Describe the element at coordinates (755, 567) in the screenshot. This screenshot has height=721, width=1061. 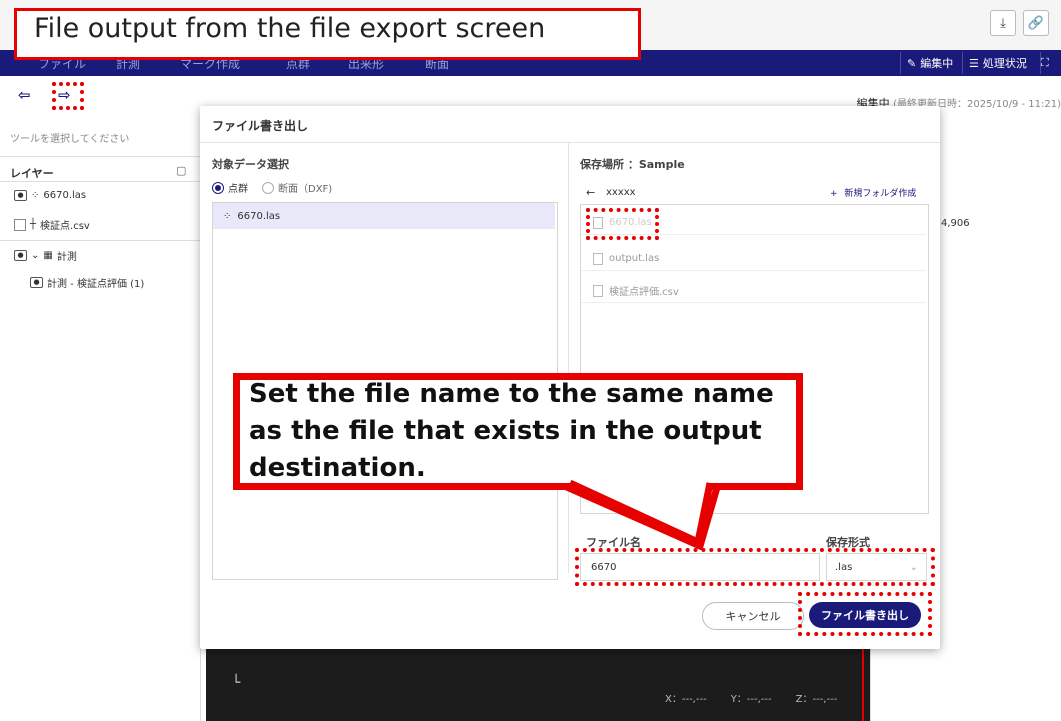
I see `filename-format-highlight` at that location.